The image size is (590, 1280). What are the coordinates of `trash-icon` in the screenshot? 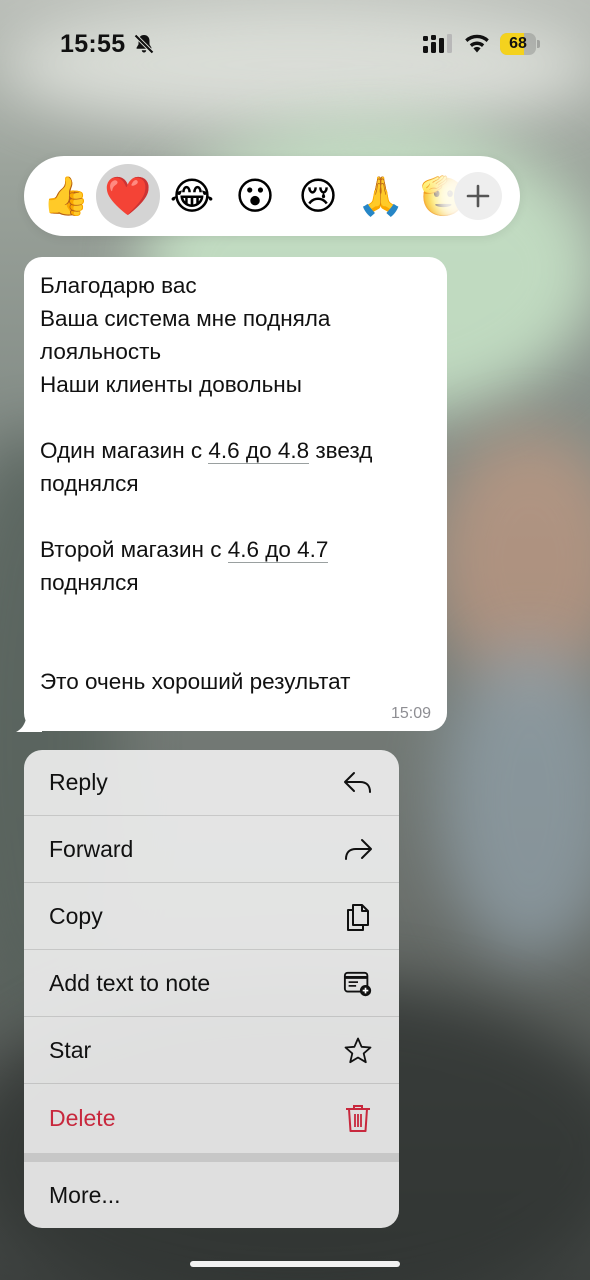 It's located at (358, 1118).